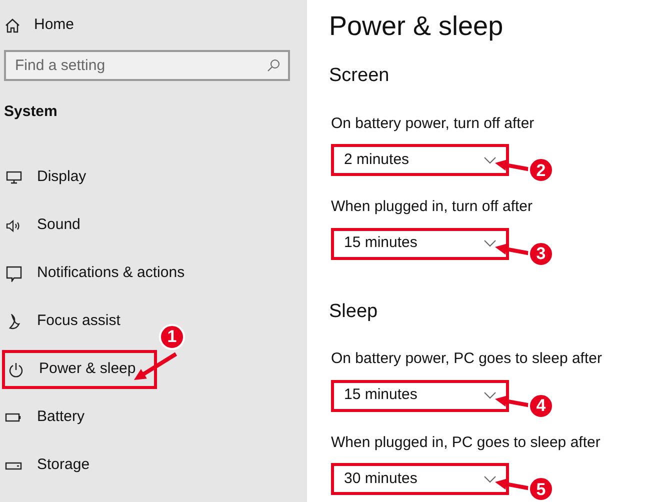  I want to click on setting-label: When plugged in, turn off after, so click(432, 207).